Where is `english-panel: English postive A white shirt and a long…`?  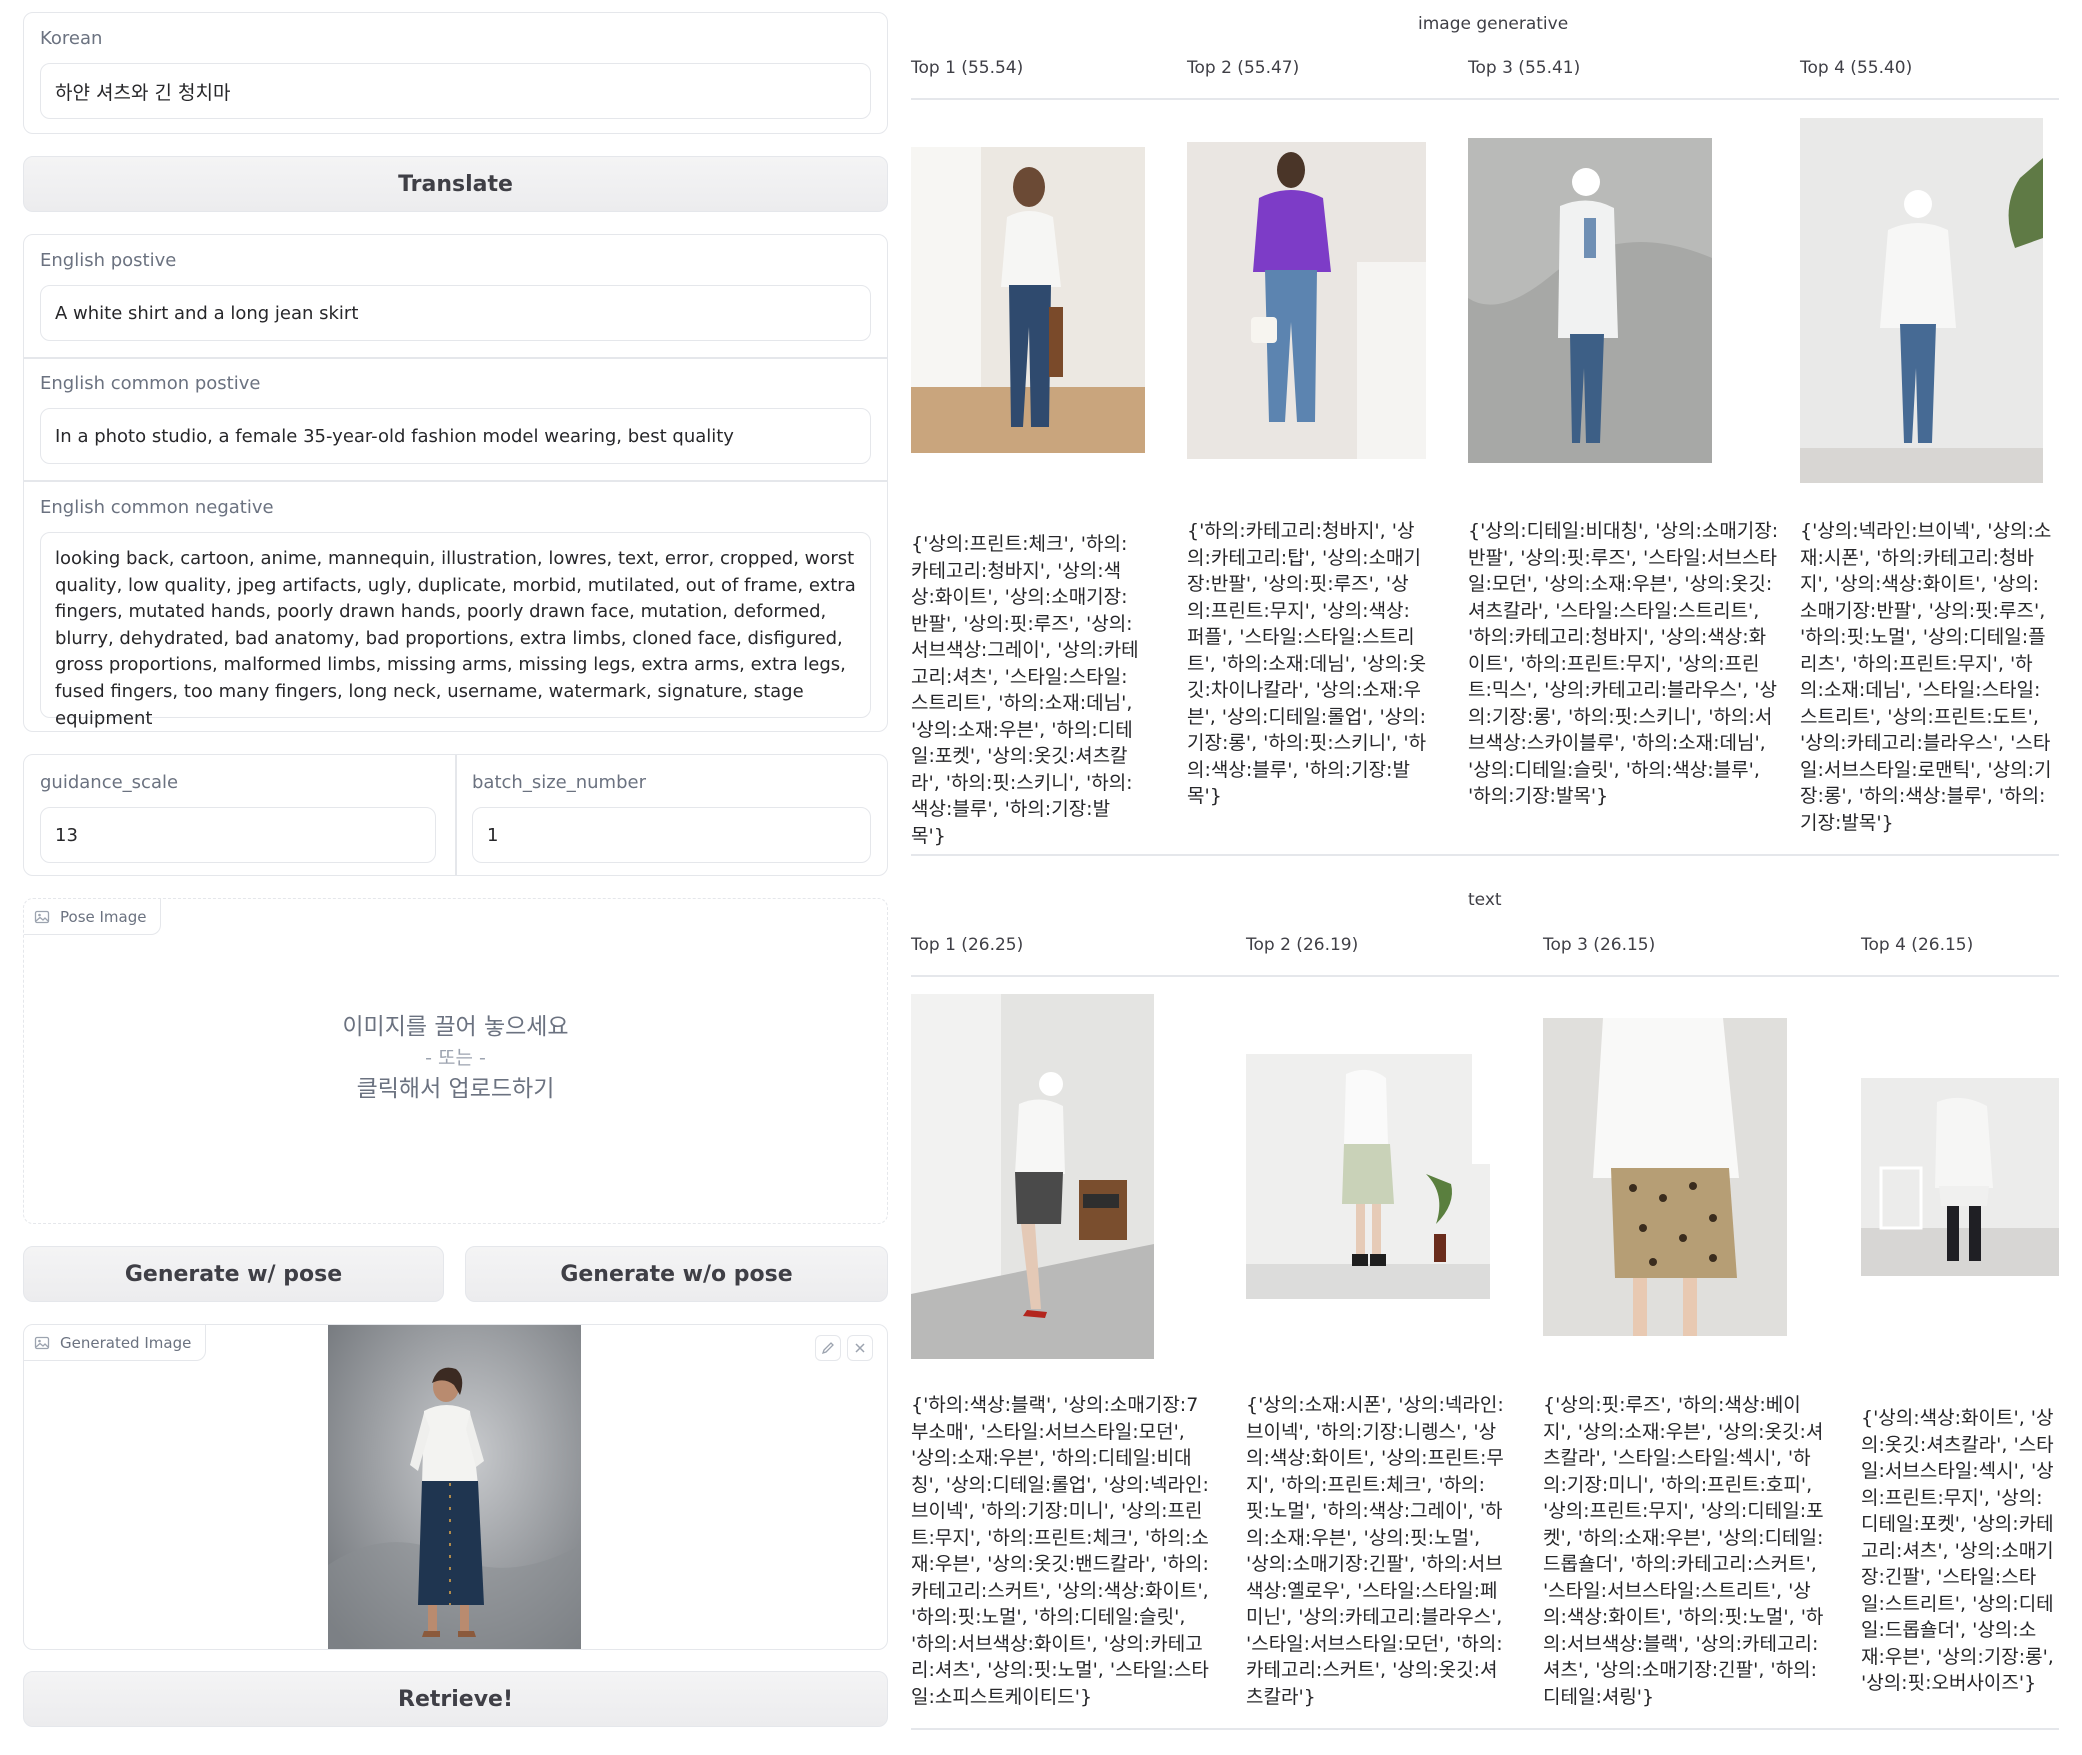
english-panel: English postive A white shirt and a long… is located at coordinates (455, 483).